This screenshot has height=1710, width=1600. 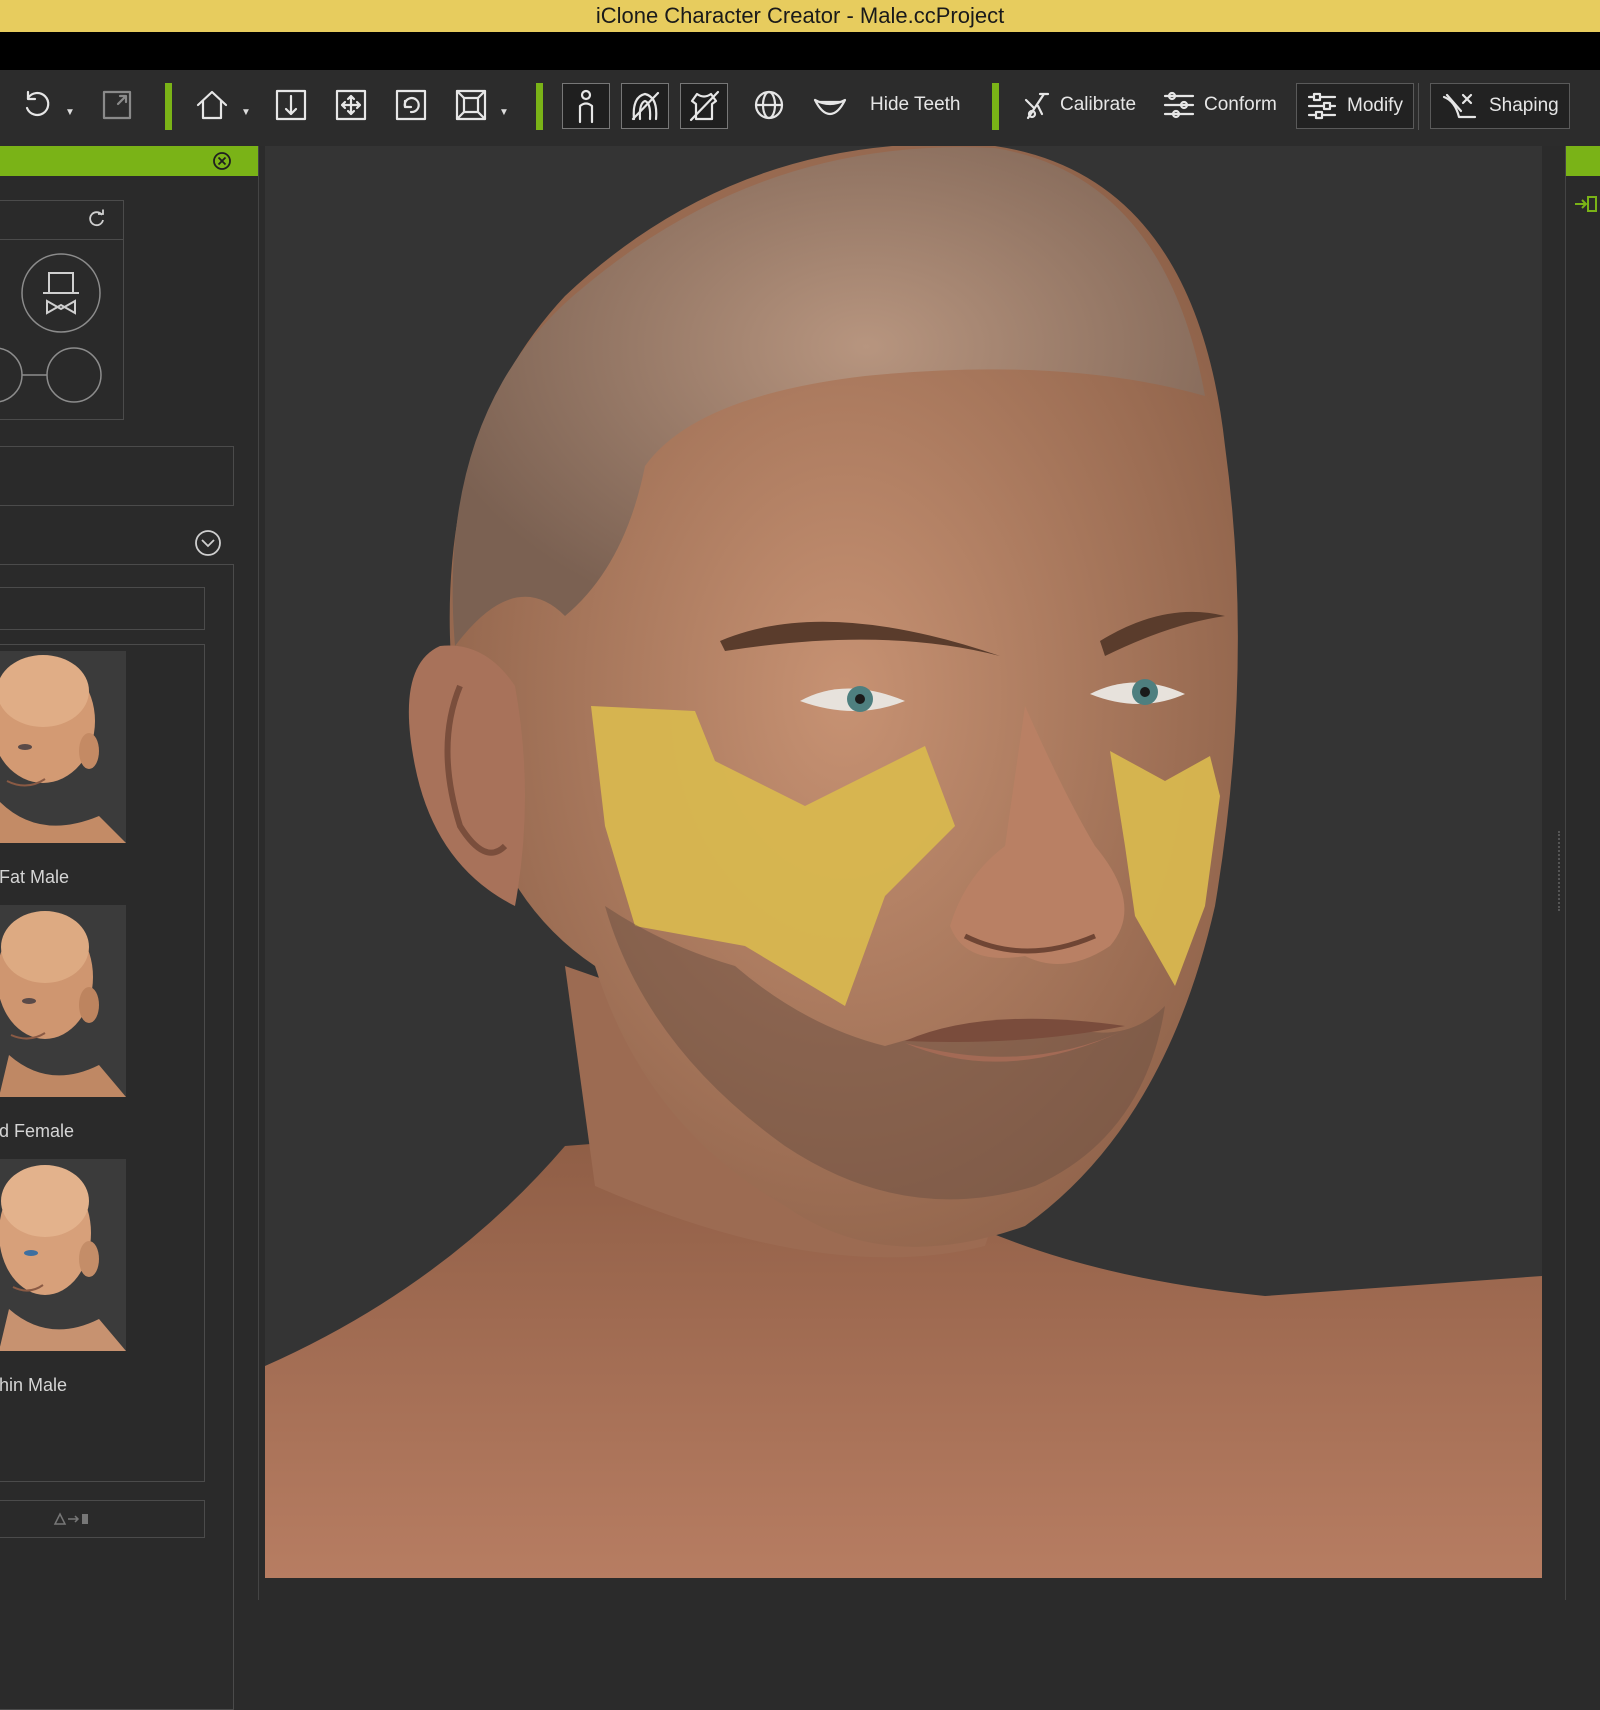 What do you see at coordinates (1561, 871) in the screenshot?
I see `splitter-handle` at bounding box center [1561, 871].